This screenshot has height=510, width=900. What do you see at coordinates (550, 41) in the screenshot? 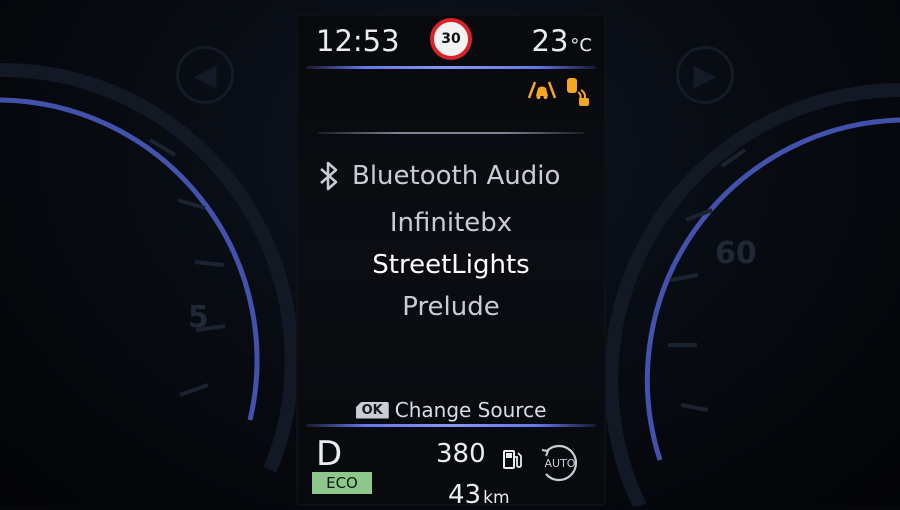
I see `temperature-value: 23` at bounding box center [550, 41].